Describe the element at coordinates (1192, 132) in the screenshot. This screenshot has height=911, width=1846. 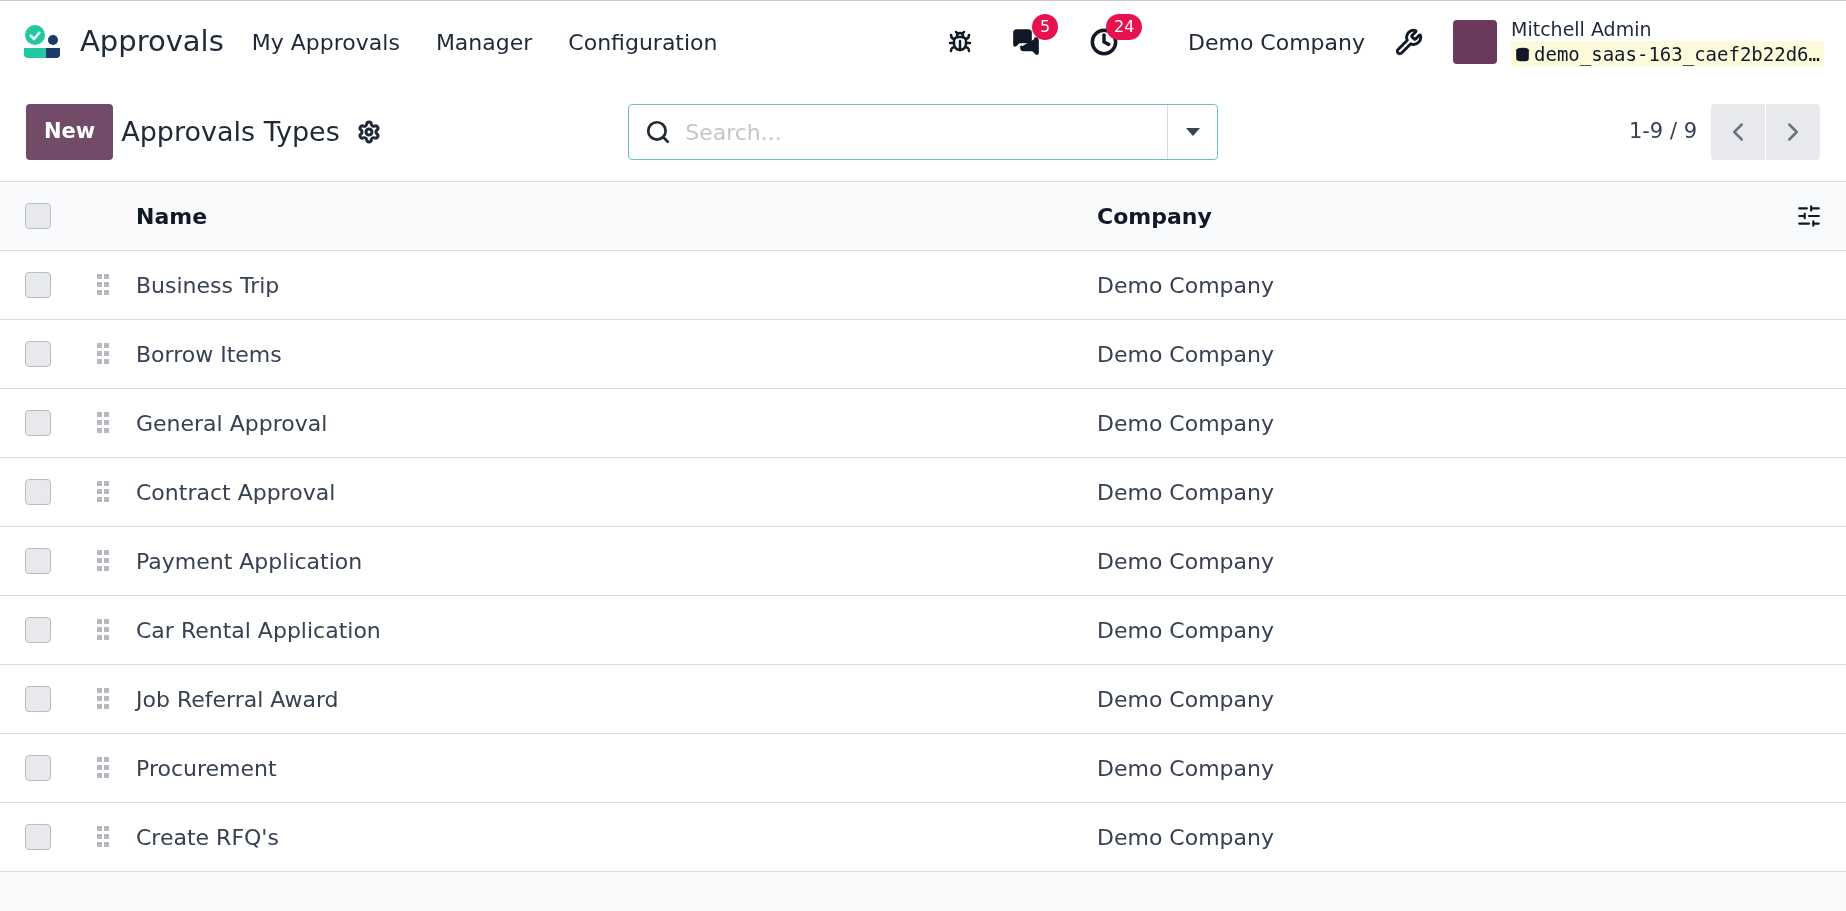
I see `caret-icon` at that location.